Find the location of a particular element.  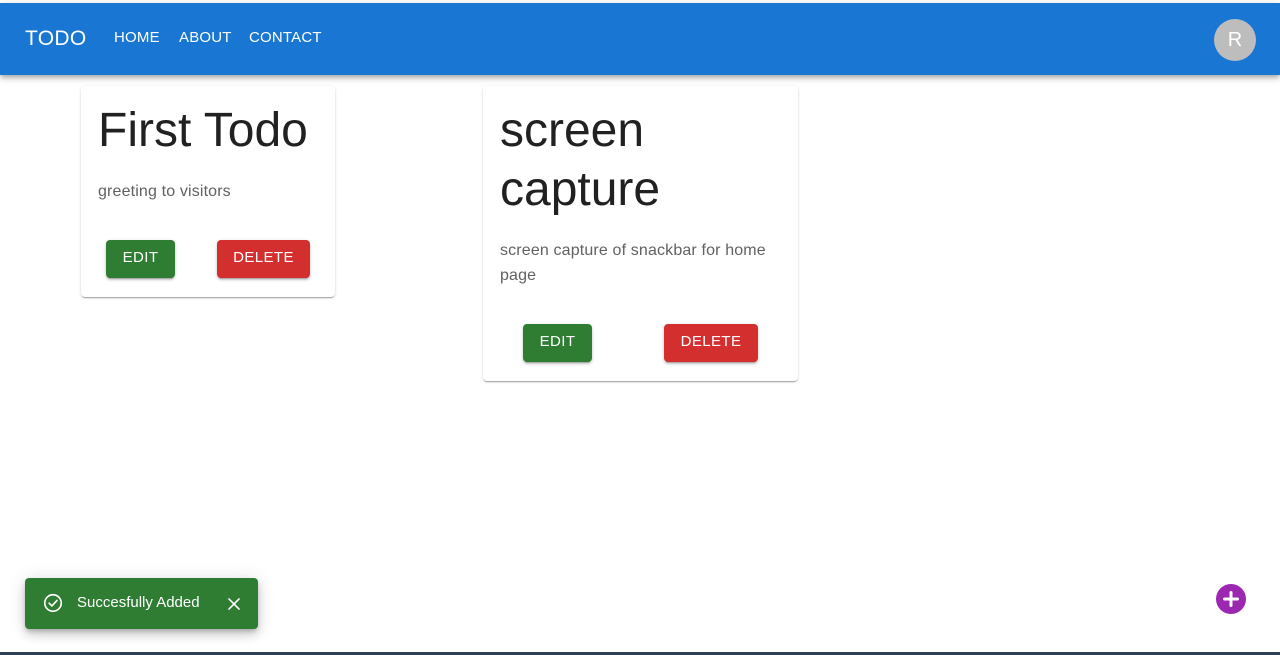

snackbar-message: Succesfully Added is located at coordinates (138, 602).